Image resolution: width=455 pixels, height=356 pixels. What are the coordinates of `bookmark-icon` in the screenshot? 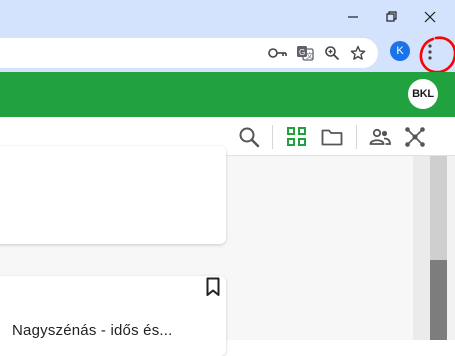 It's located at (213, 287).